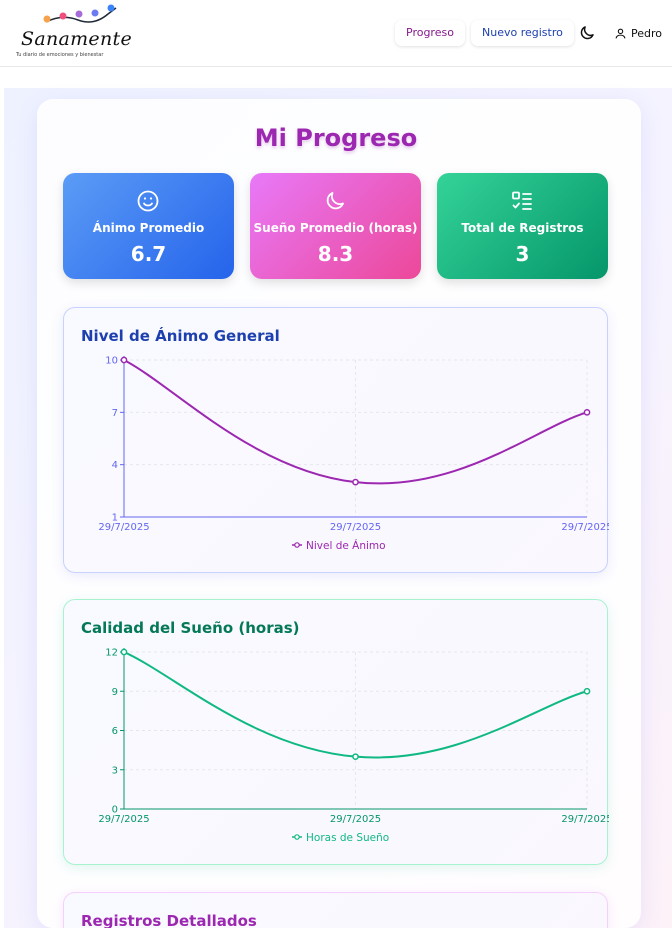 The width and height of the screenshot is (672, 928). What do you see at coordinates (346, 545) in the screenshot?
I see `legend-label: Nivel de Ánimo` at bounding box center [346, 545].